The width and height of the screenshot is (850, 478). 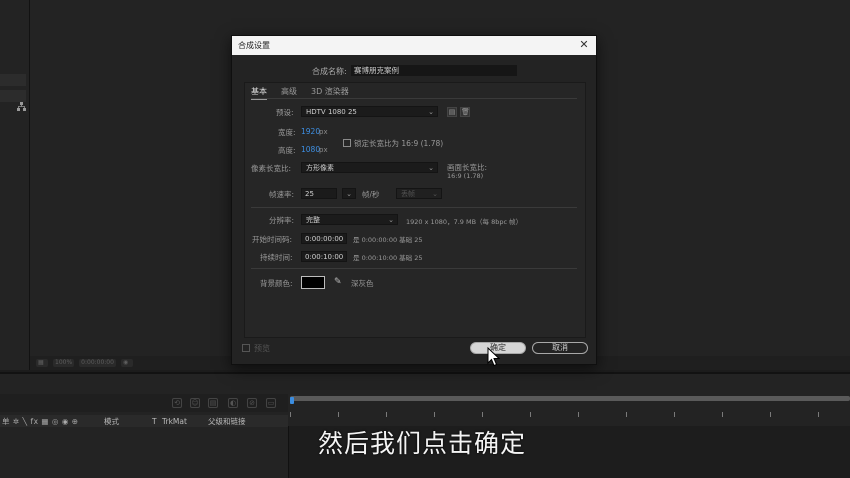 I want to click on parent-header: 父级和链接, so click(x=227, y=421).